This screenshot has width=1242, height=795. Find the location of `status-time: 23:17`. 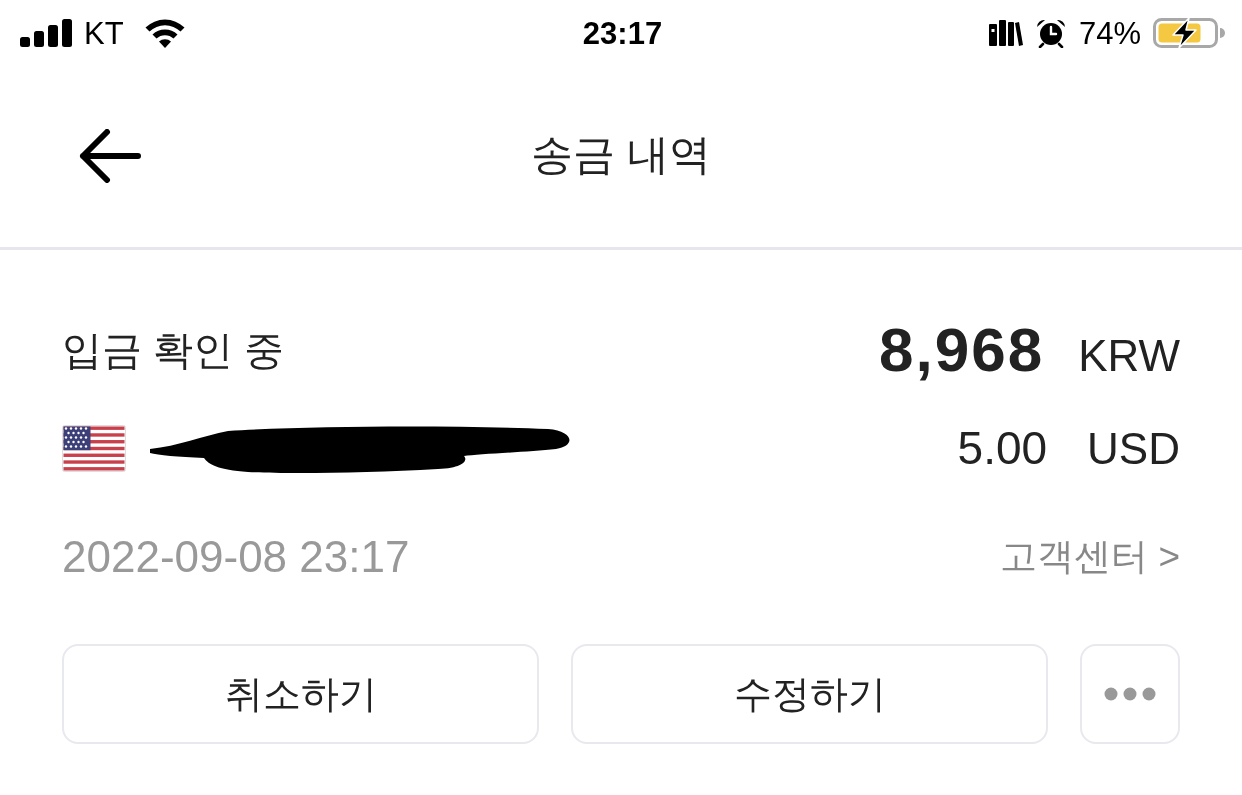

status-time: 23:17 is located at coordinates (622, 33).